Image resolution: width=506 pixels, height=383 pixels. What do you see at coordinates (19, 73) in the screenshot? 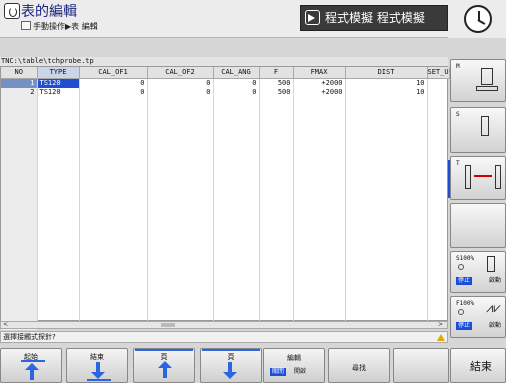
I see `column-header-no: NO` at bounding box center [19, 73].